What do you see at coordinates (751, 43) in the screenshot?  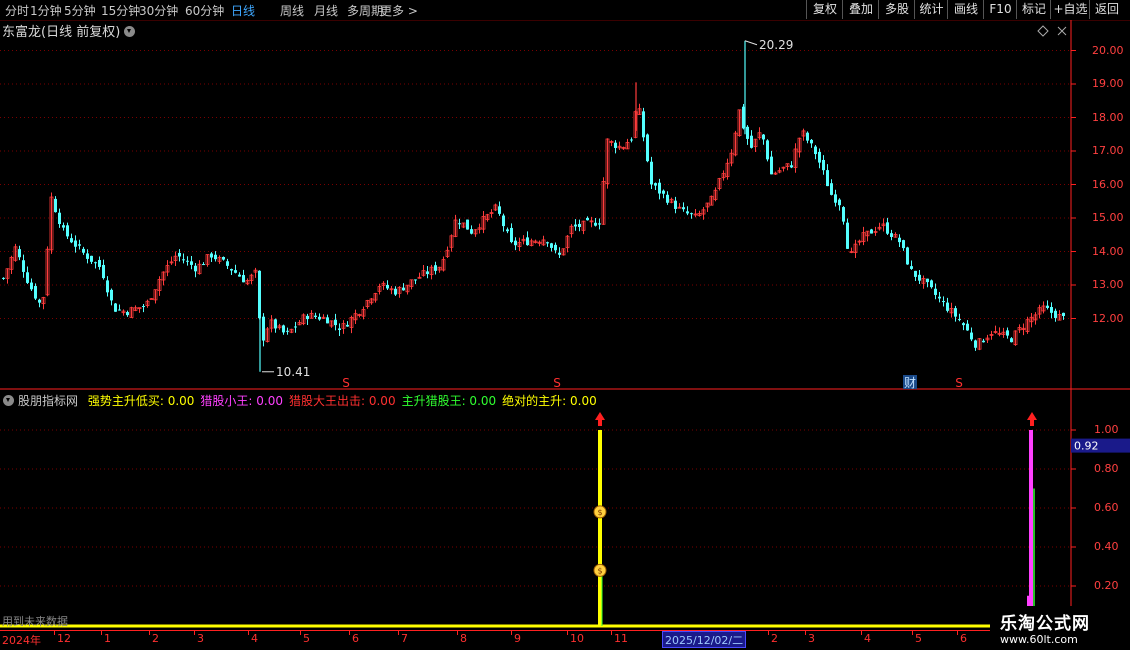 I see `high-pointer` at bounding box center [751, 43].